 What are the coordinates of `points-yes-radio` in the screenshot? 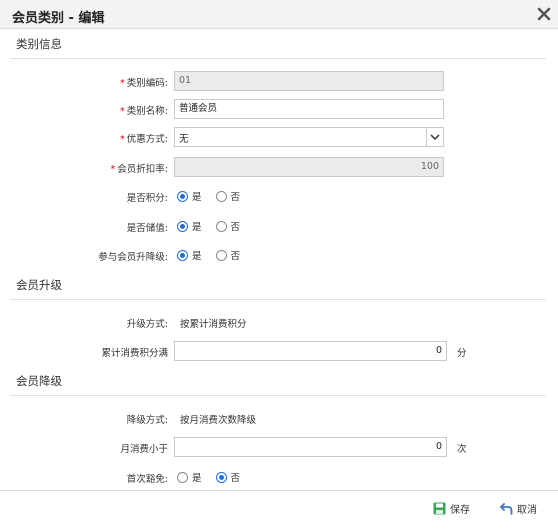 It's located at (182, 196).